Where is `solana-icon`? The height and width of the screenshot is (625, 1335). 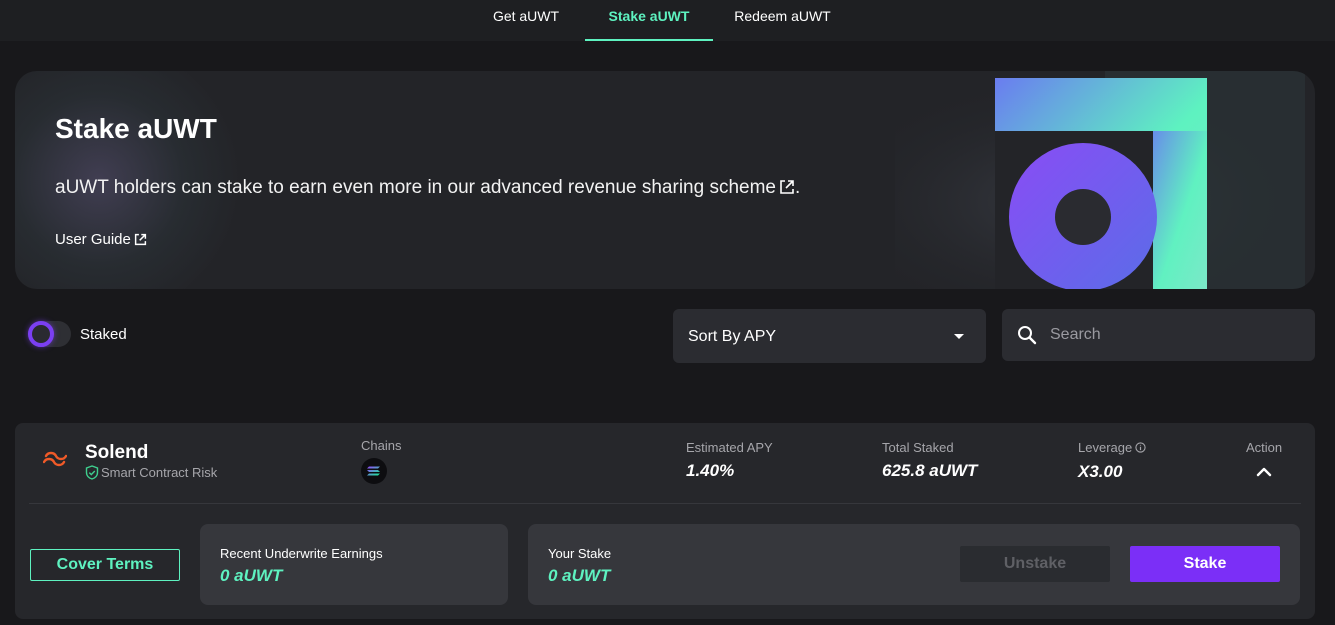
solana-icon is located at coordinates (374, 471).